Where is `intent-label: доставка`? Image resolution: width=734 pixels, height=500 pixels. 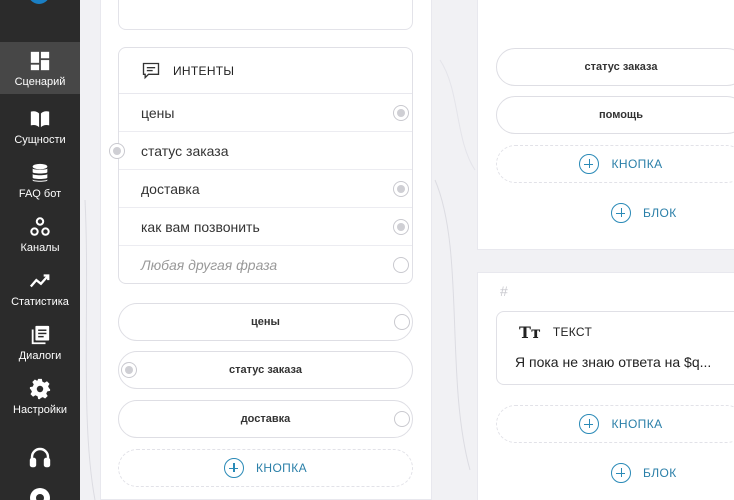
intent-label: доставка is located at coordinates (170, 188).